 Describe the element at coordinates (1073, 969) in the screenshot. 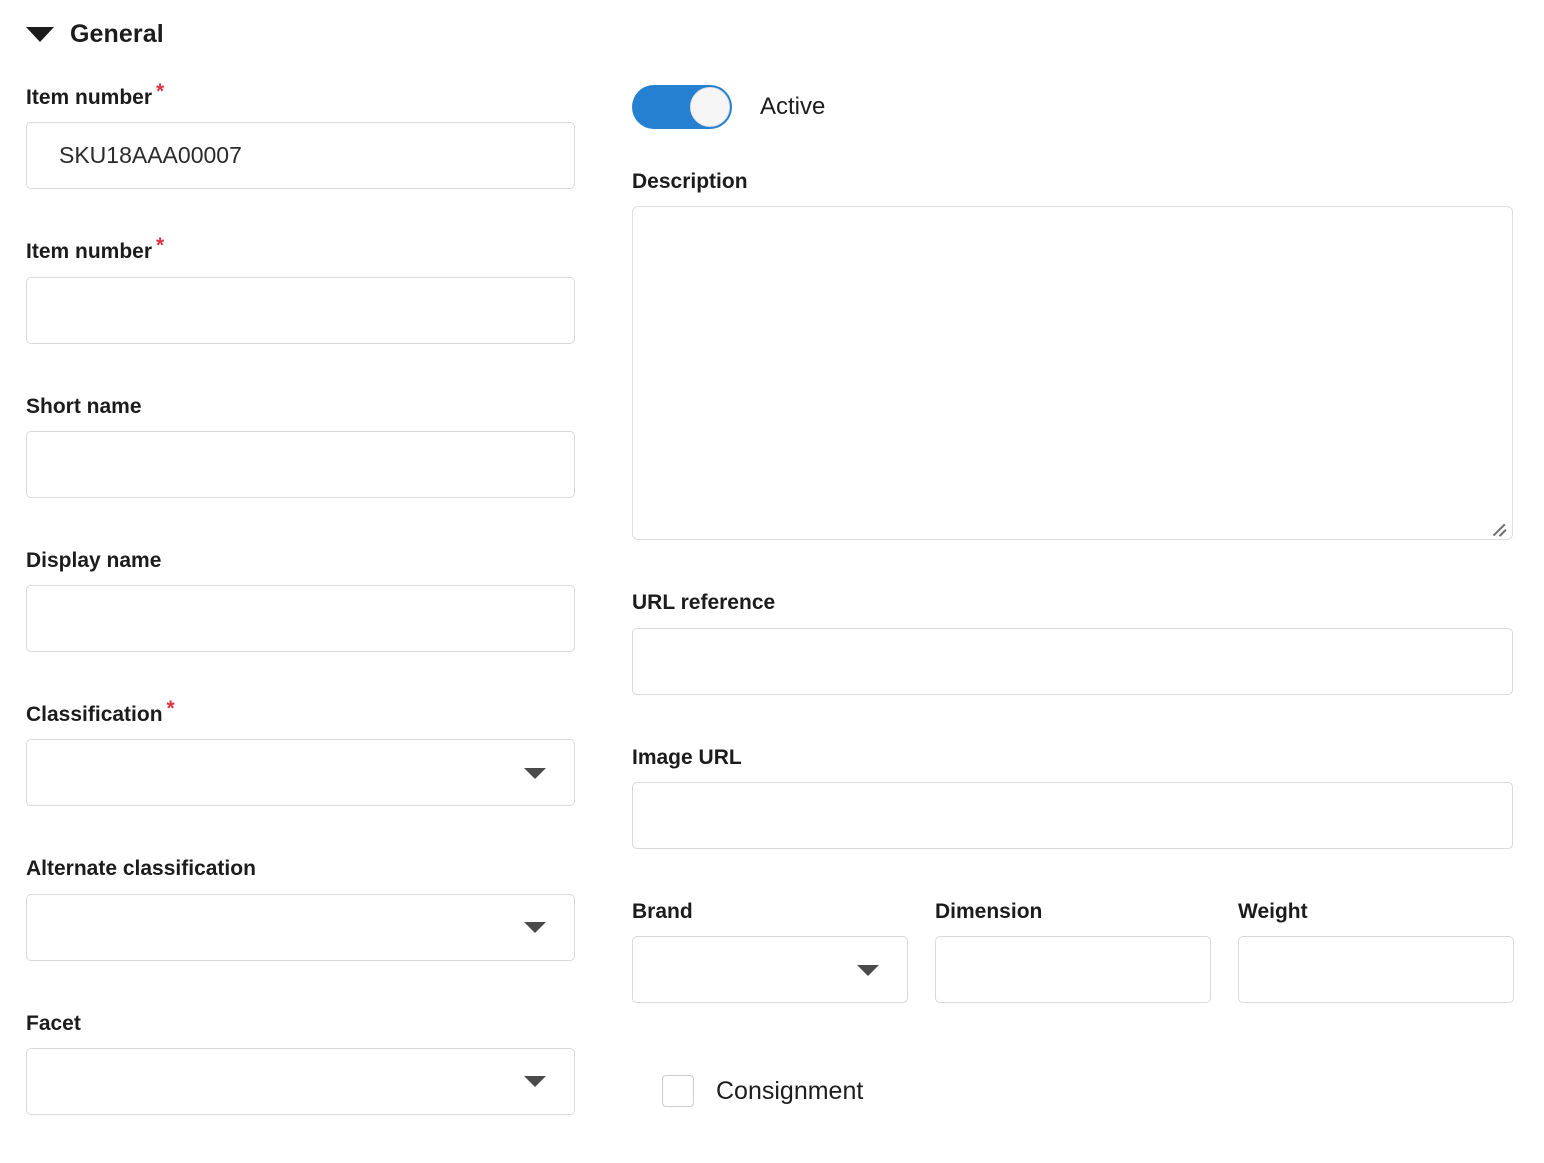

I see `input-dimension` at that location.